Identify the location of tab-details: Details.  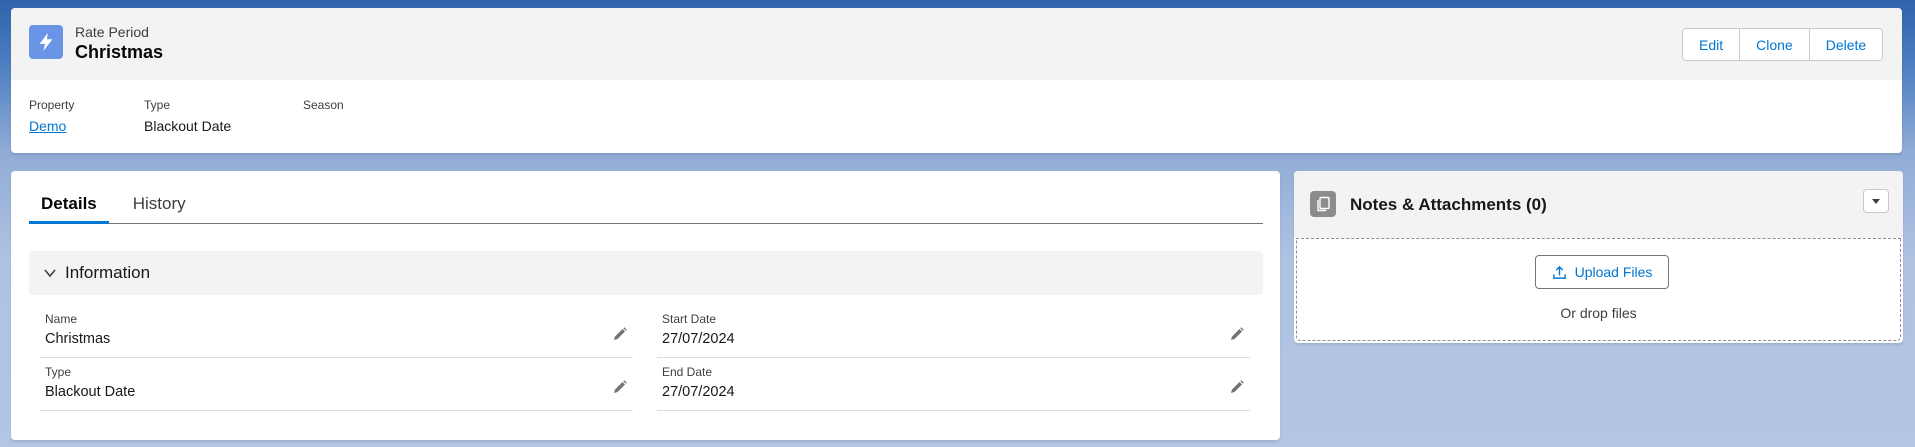
(69, 204).